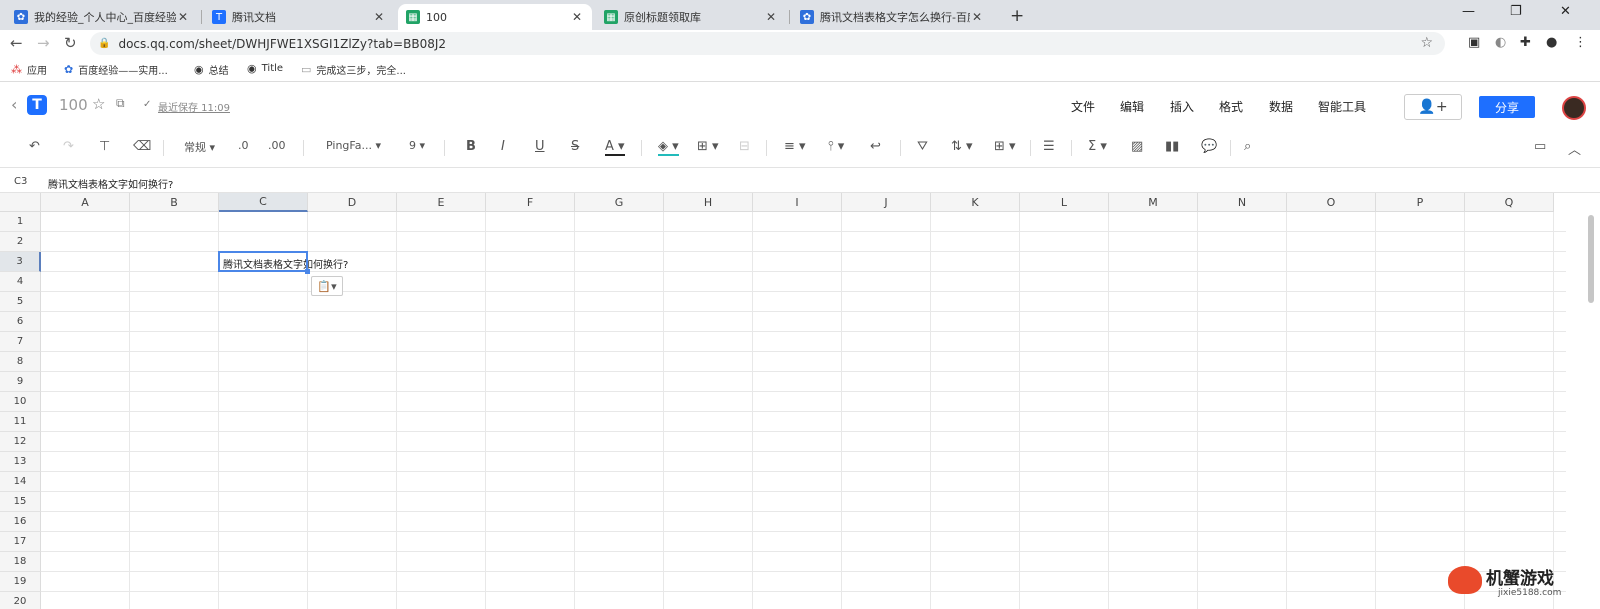 Image resolution: width=1600 pixels, height=609 pixels. Describe the element at coordinates (85, 202) in the screenshot. I see `column-header-a: A` at that location.